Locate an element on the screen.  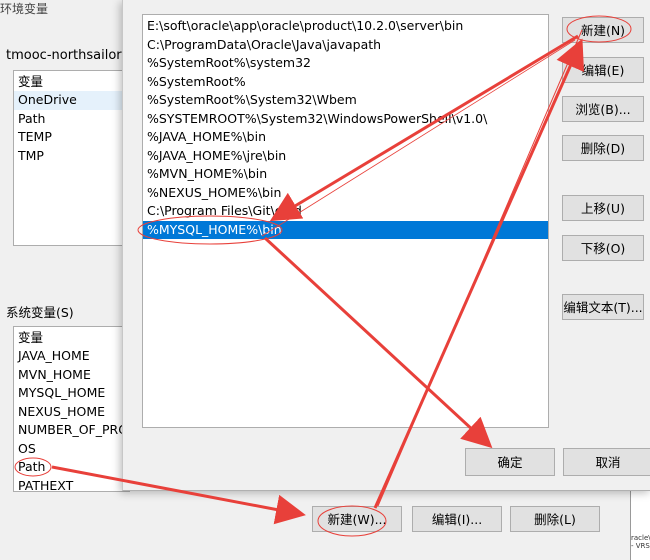
sys-var-item: MYSQL_HOME is located at coordinates (71, 393).